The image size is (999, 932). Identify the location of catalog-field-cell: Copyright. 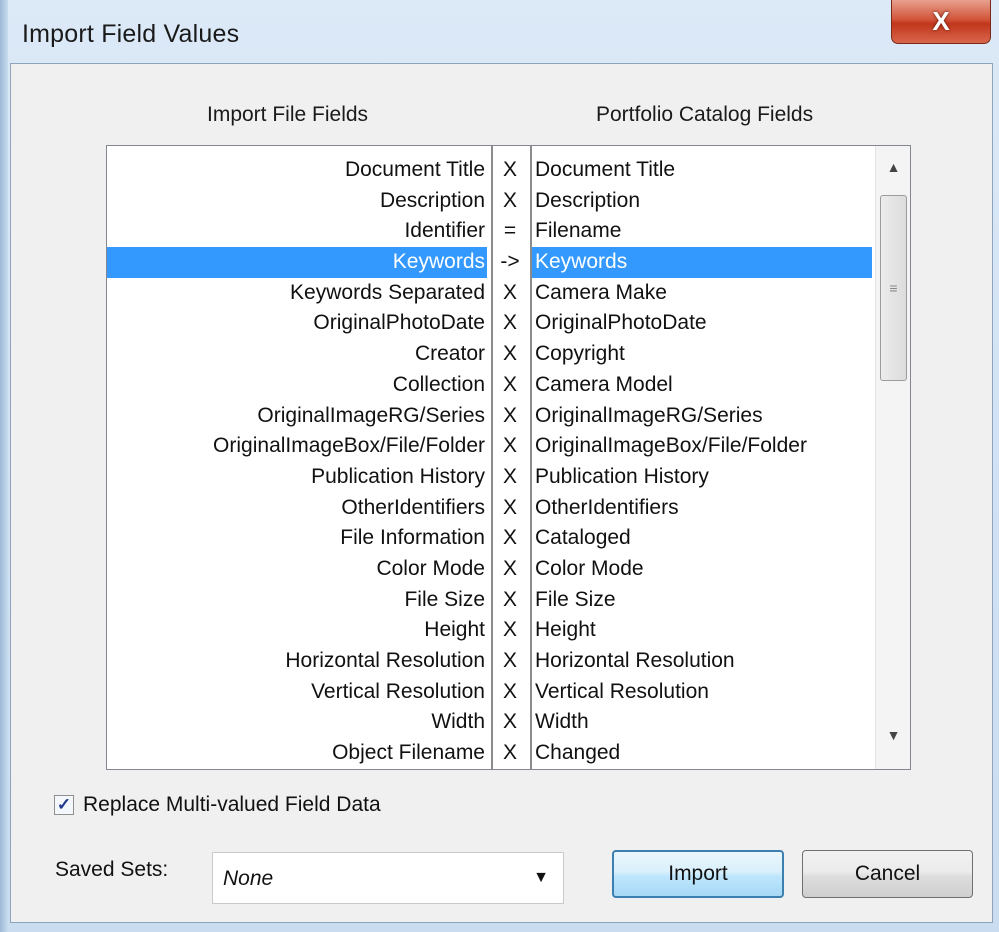
(580, 354).